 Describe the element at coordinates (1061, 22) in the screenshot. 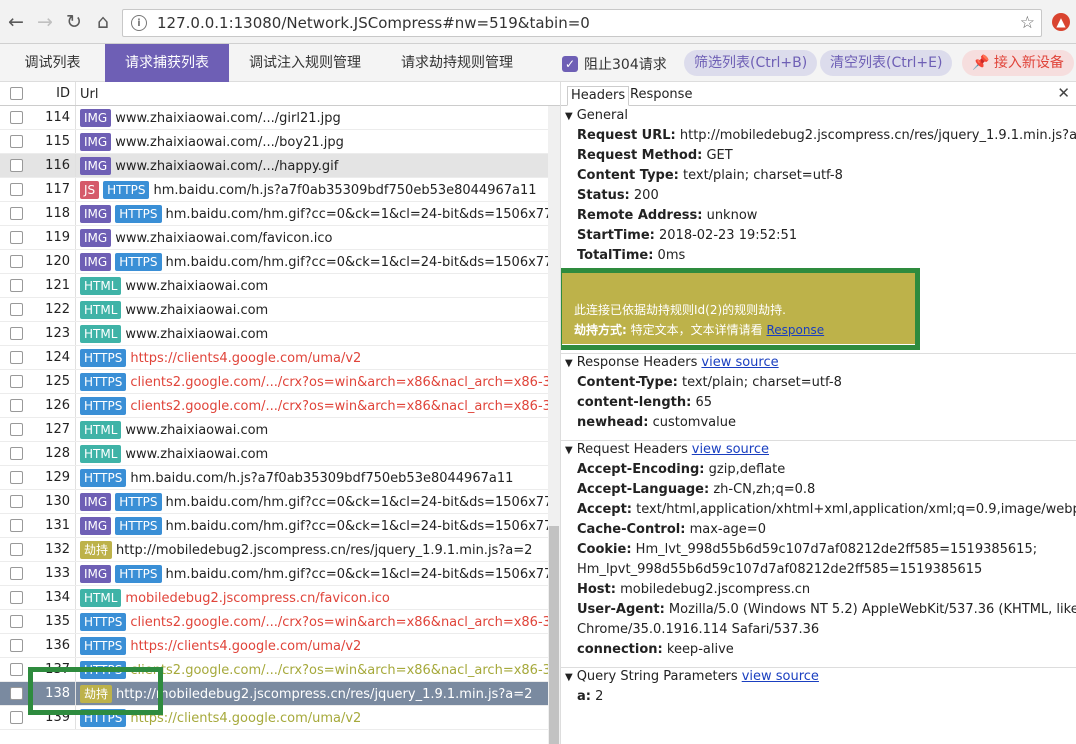

I see `extension-icon: ▲` at that location.